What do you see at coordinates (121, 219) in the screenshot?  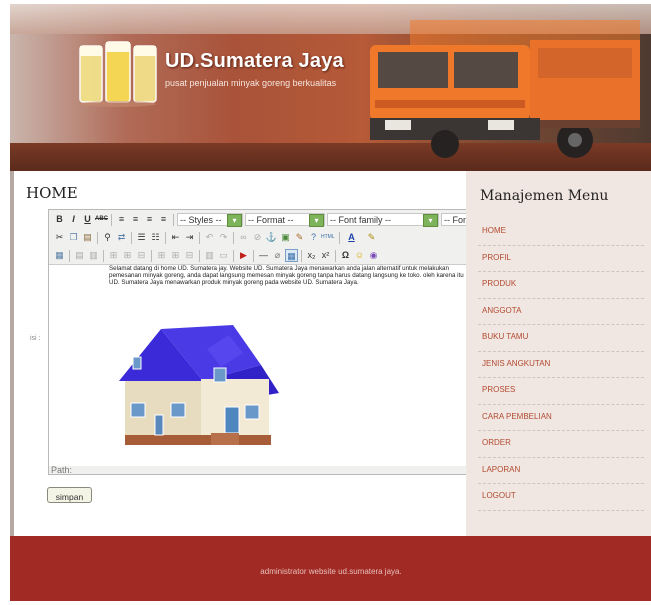 I see `align-left-icon: ≡` at bounding box center [121, 219].